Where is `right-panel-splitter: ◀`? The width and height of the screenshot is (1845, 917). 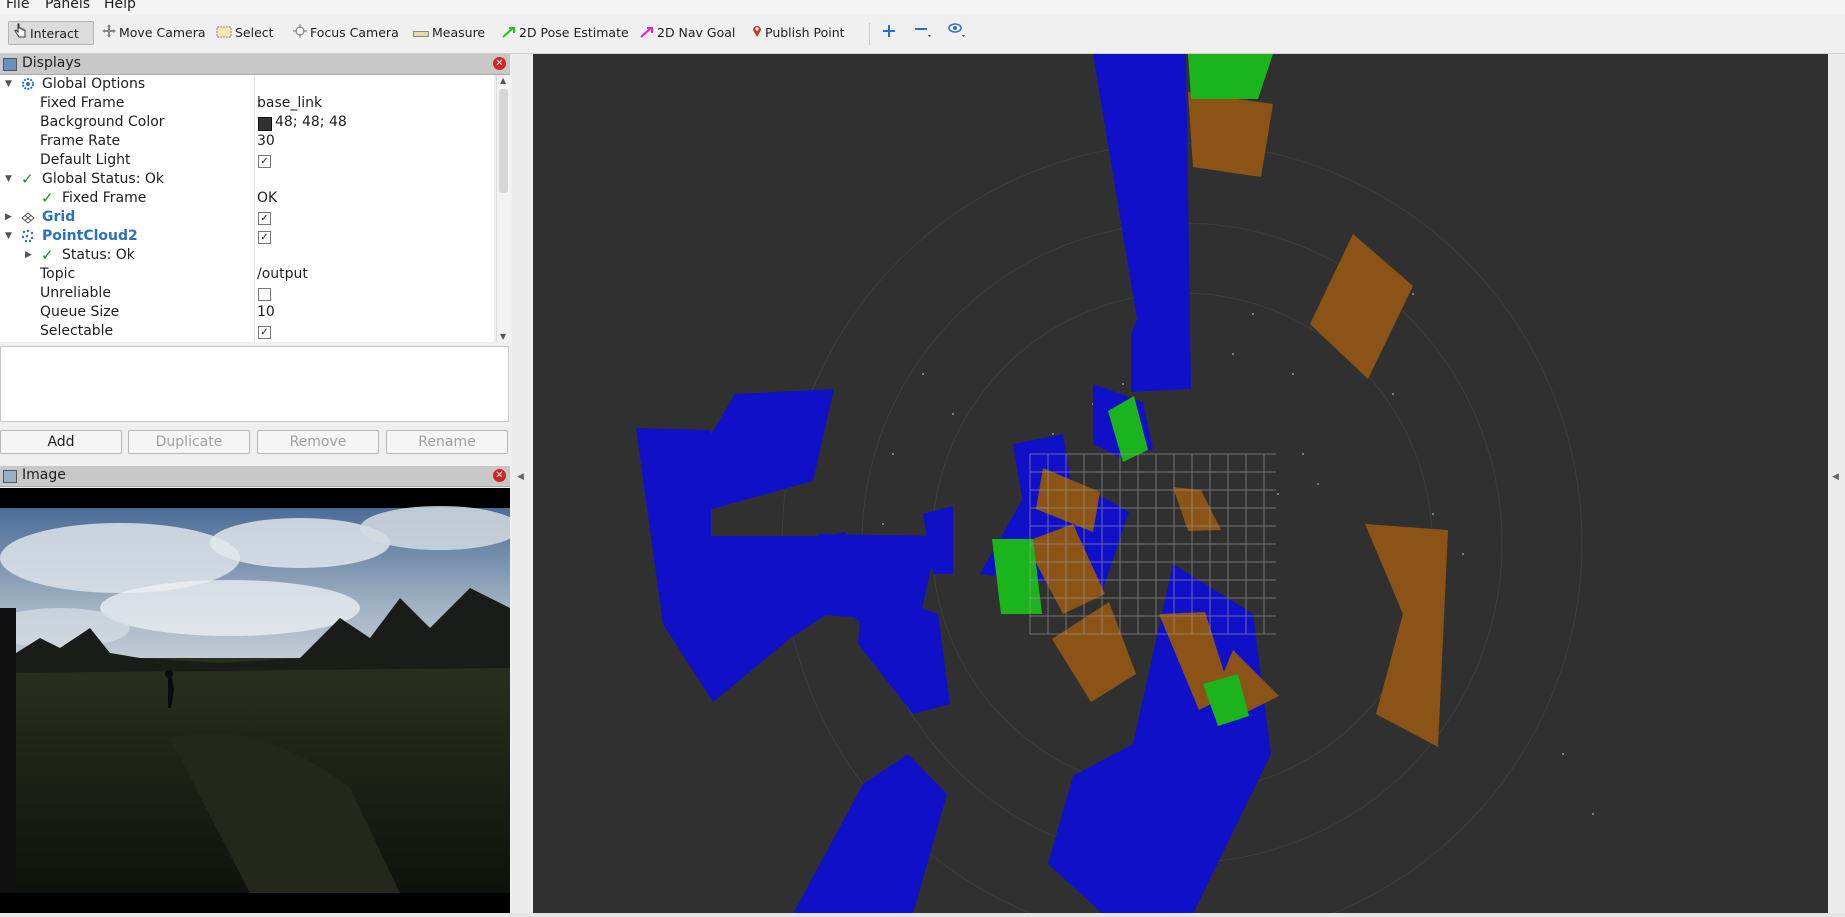 right-panel-splitter: ◀ is located at coordinates (1836, 484).